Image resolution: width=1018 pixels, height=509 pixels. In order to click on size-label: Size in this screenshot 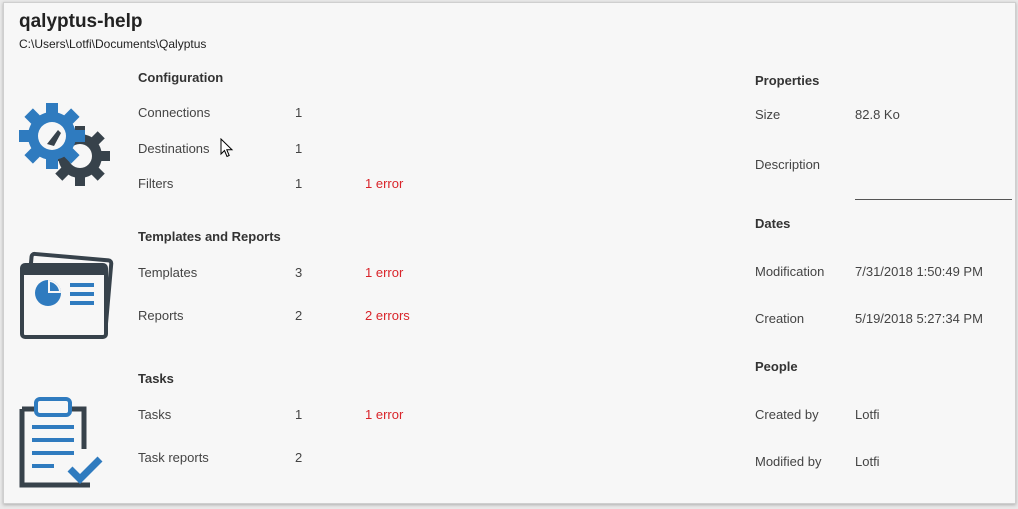, I will do `click(768, 114)`.